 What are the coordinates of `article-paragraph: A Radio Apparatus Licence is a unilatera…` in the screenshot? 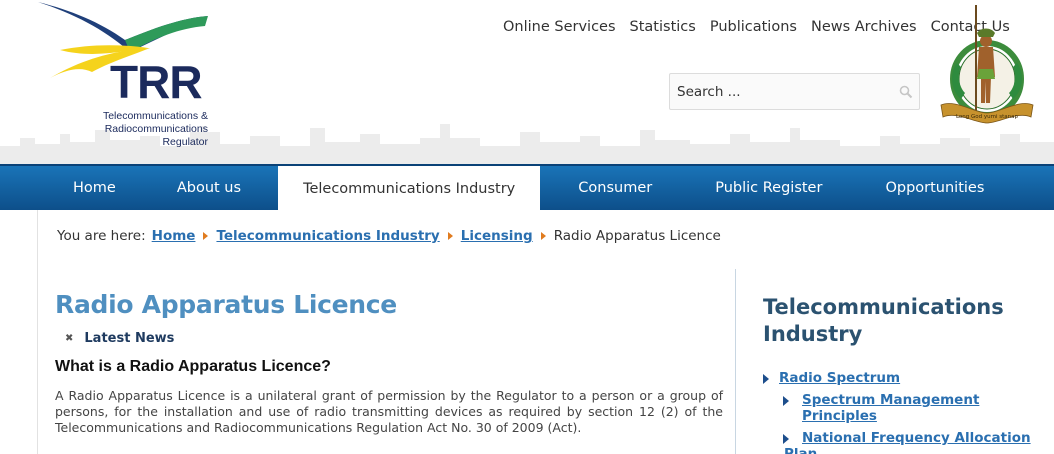 It's located at (389, 411).